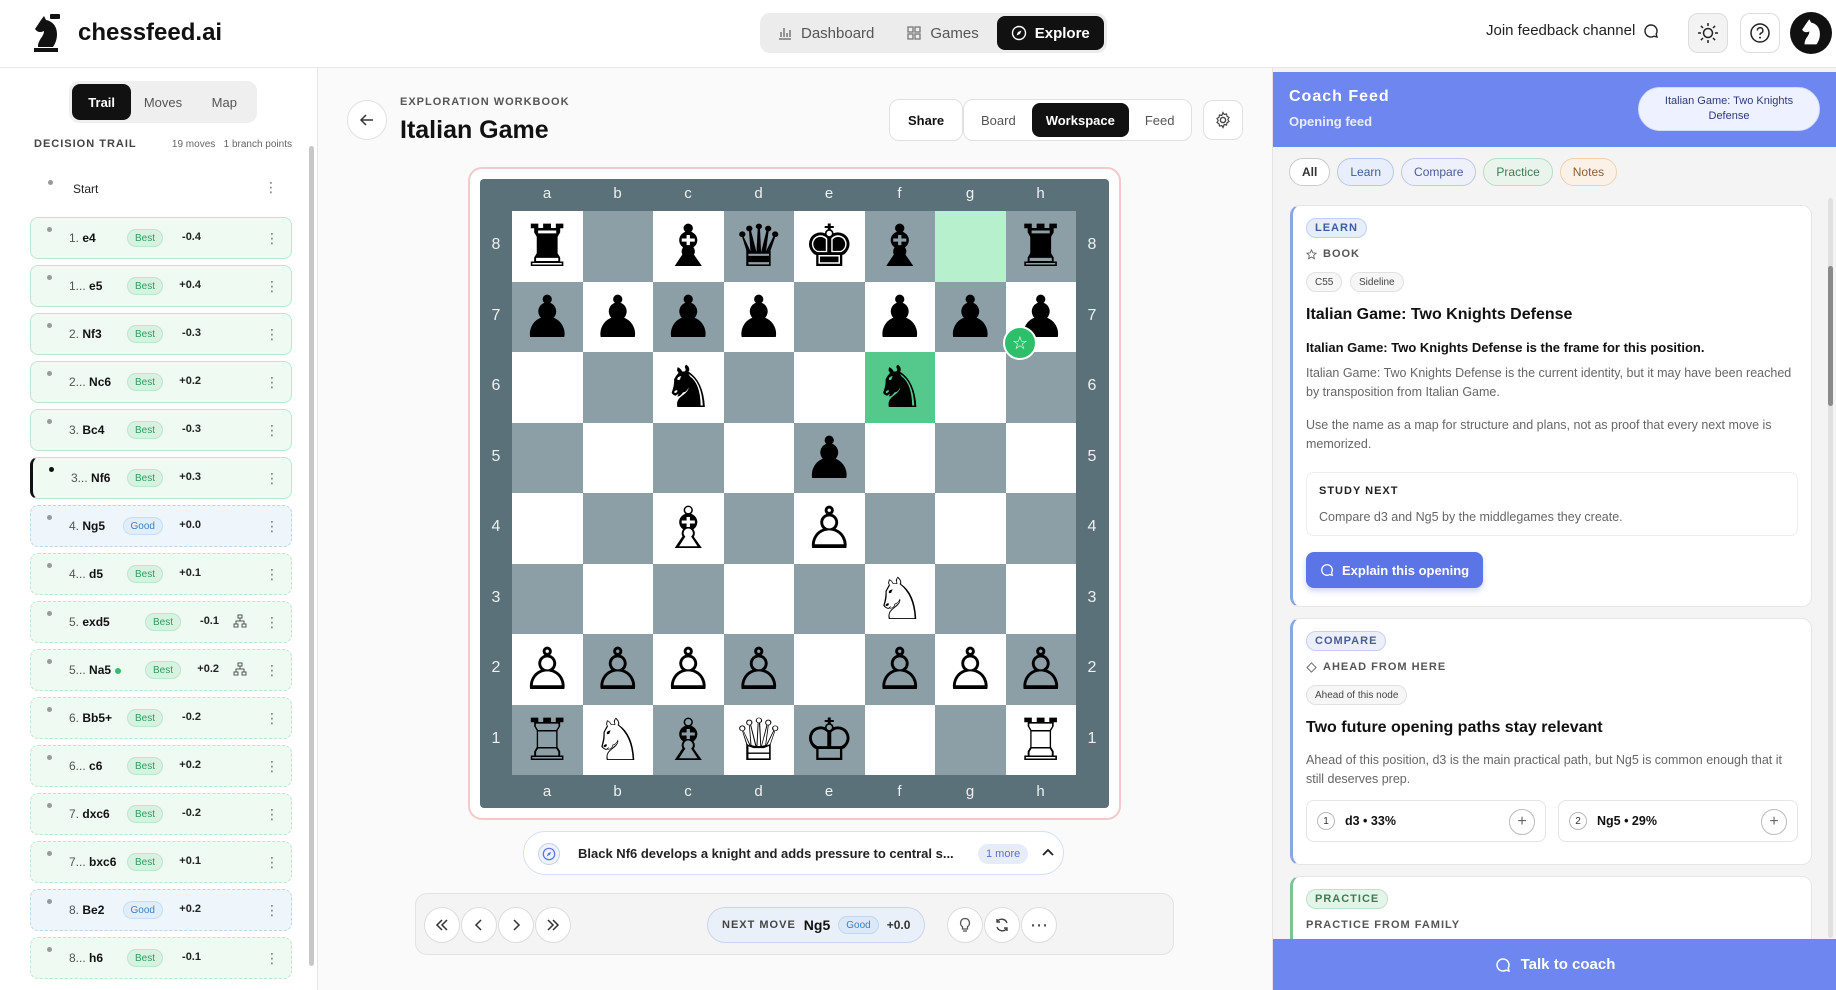 Image resolution: width=1836 pixels, height=990 pixels. I want to click on trail-move-item: 6... c6 Best +0.2 ⋮, so click(161, 766).